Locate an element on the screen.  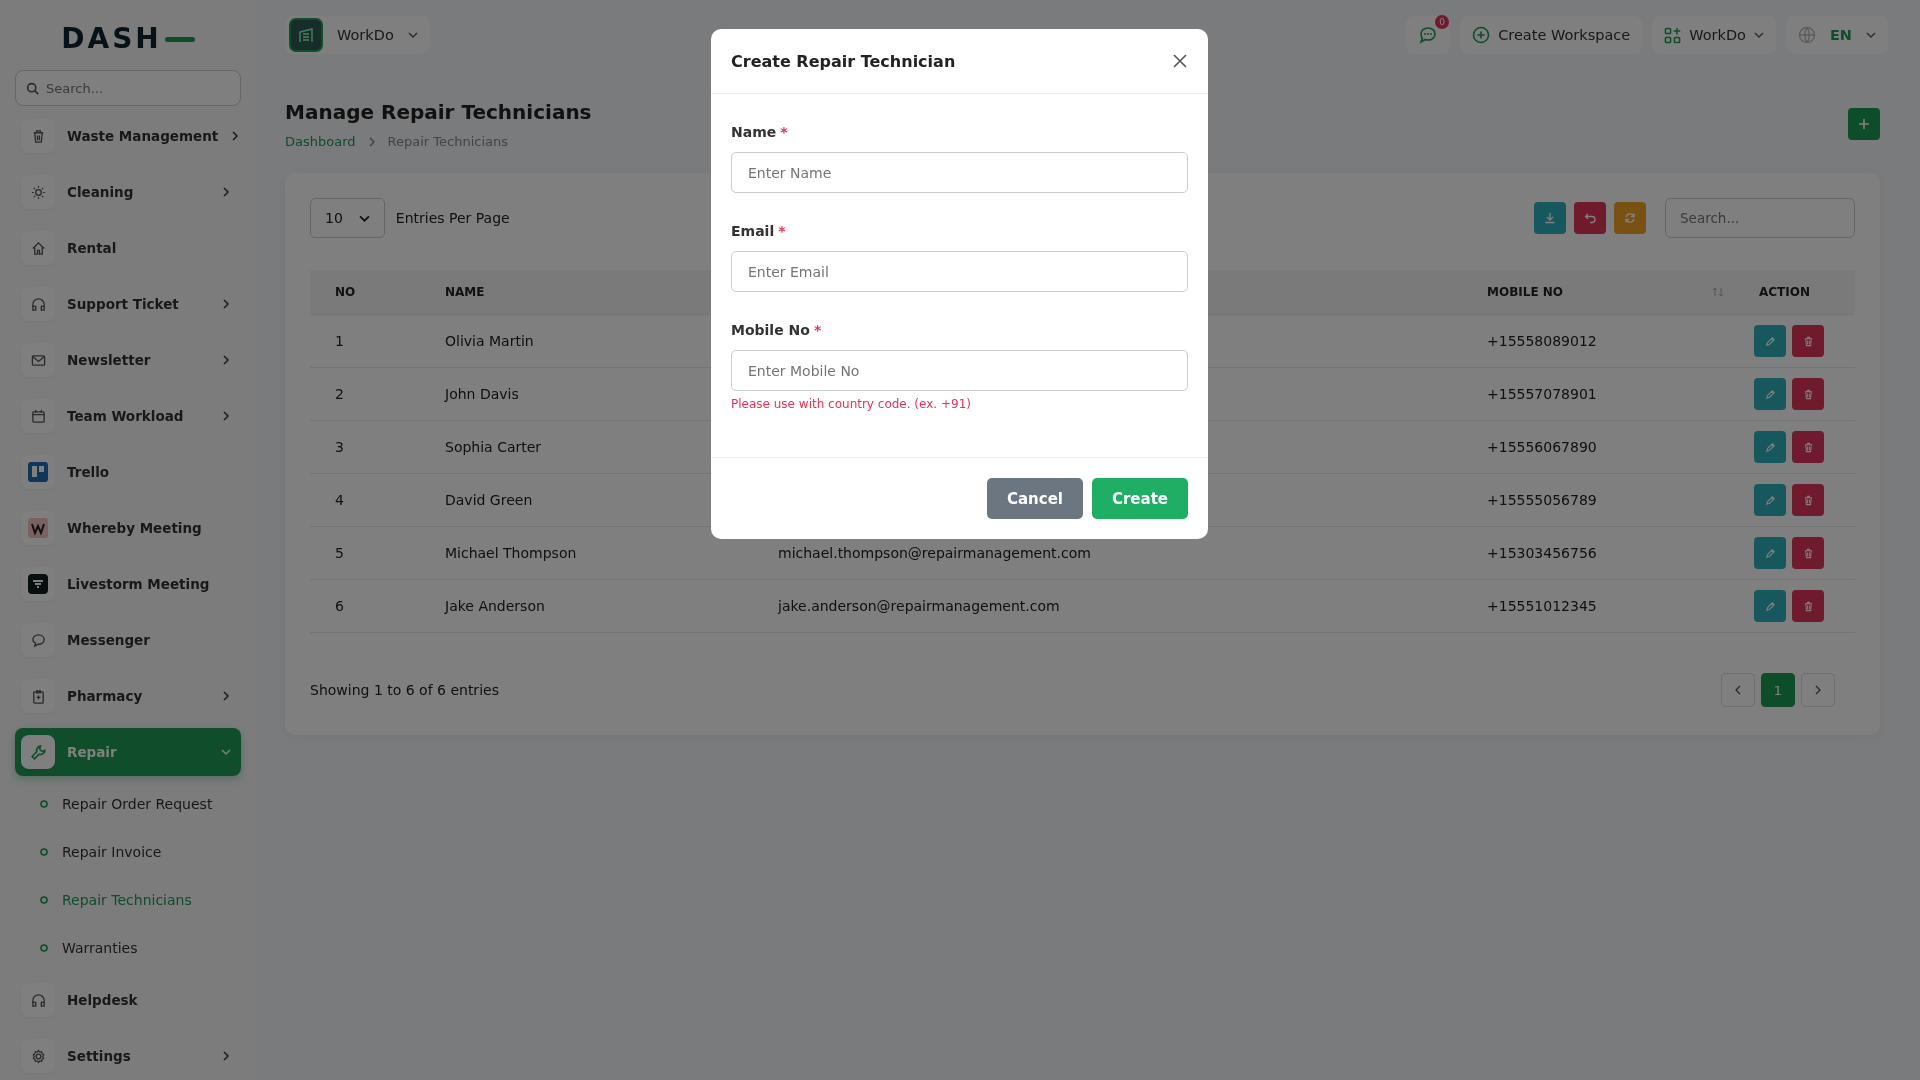
download-icon is located at coordinates (1550, 218).